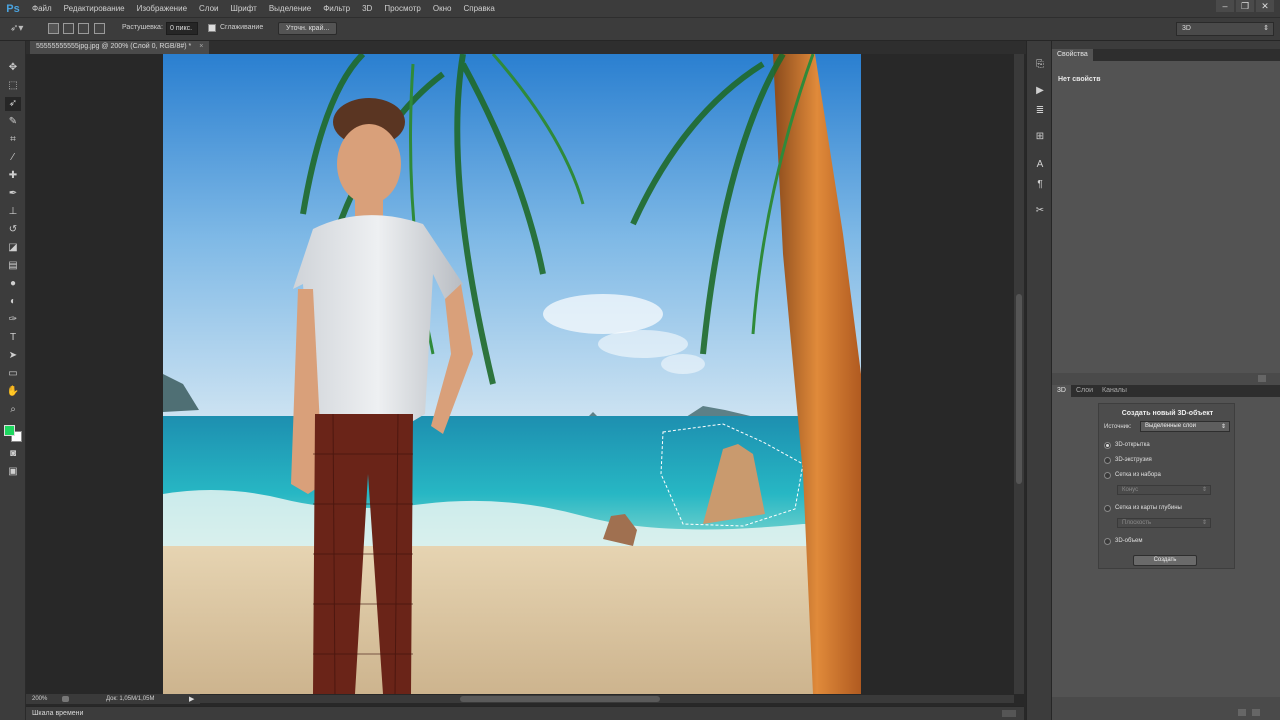  Describe the element at coordinates (1165, 560) in the screenshot. I see `create-button: Создать` at that location.